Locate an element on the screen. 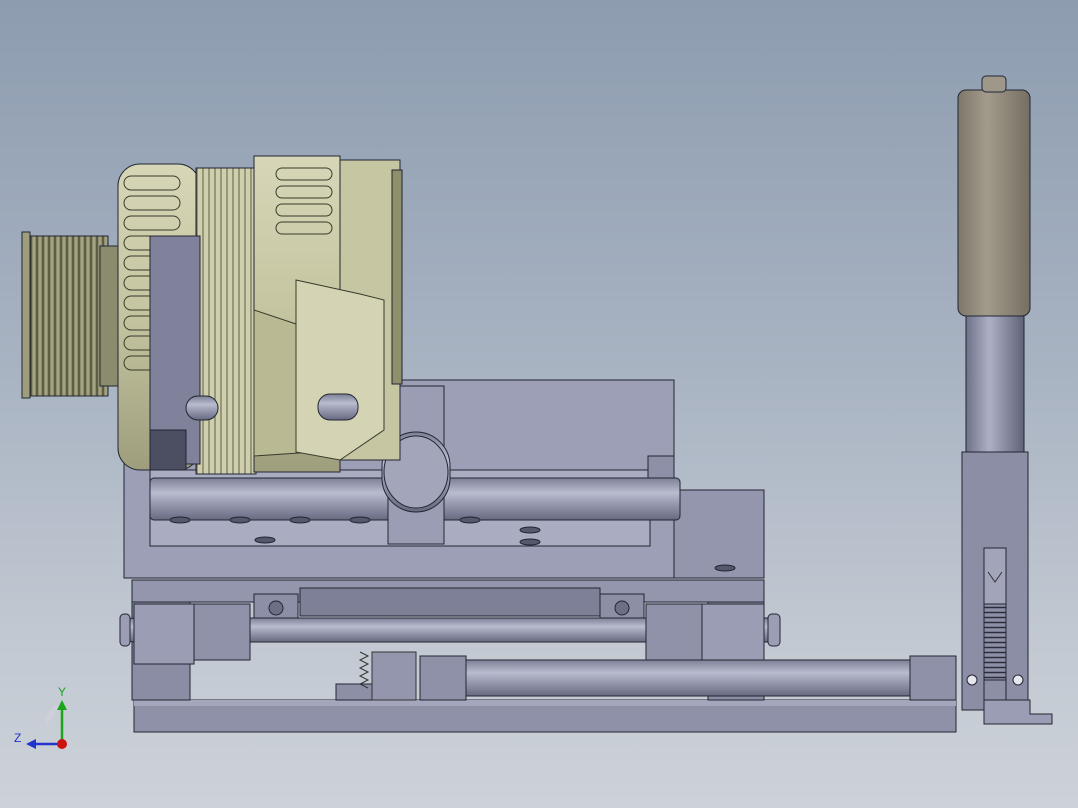 This screenshot has height=808, width=1078. x-axis-origin-icon is located at coordinates (62, 744).